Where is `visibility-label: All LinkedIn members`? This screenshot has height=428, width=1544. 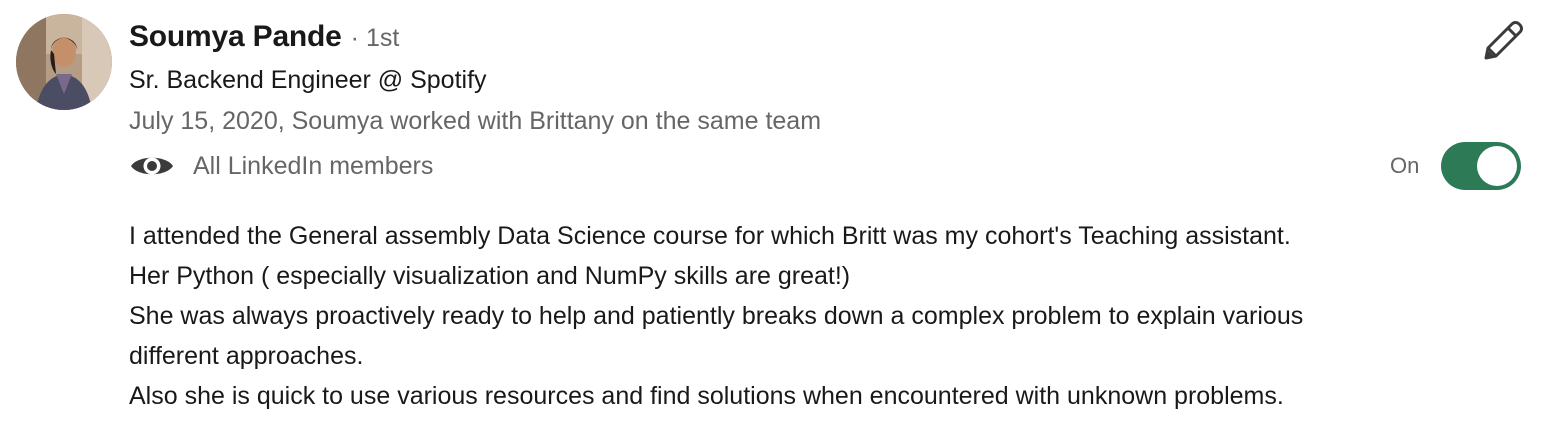
visibility-label: All LinkedIn members is located at coordinates (313, 165).